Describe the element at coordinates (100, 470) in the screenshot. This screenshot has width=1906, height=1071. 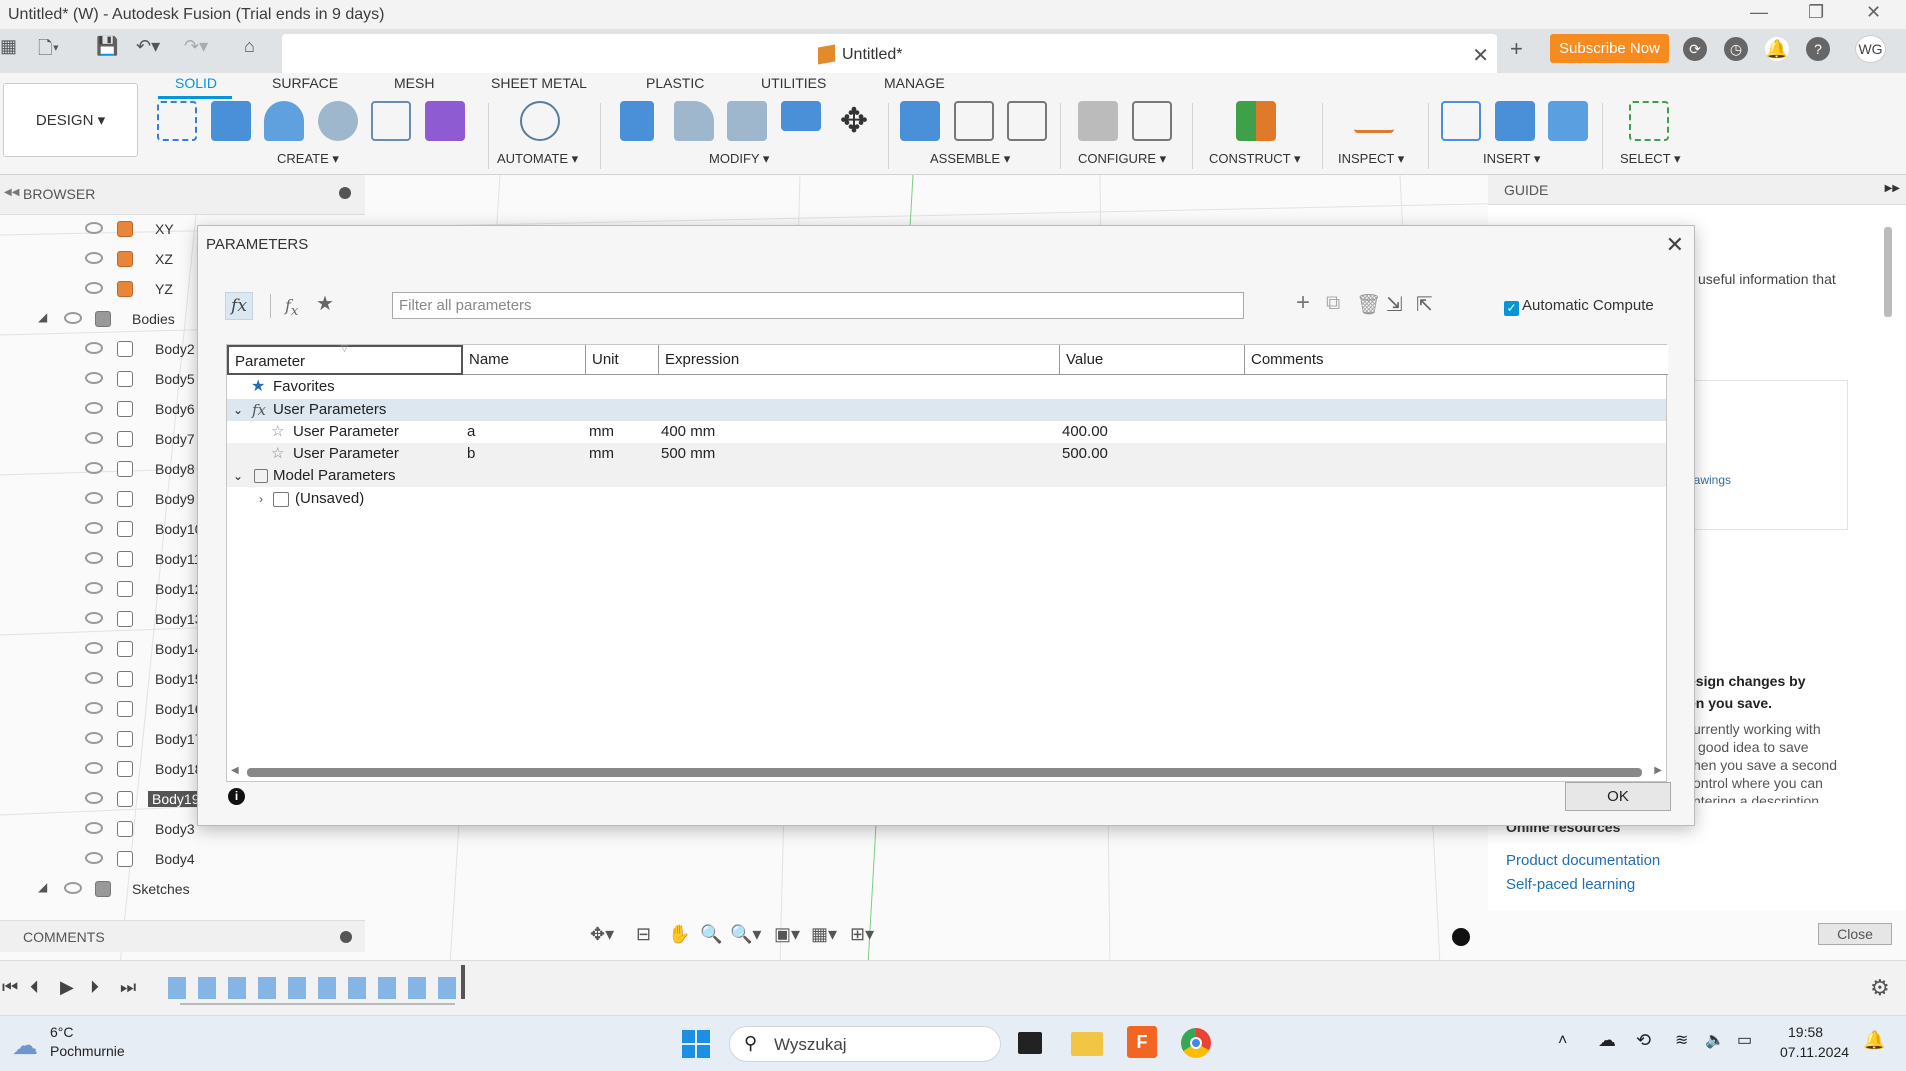
I see `browser-item-body: Body8` at that location.